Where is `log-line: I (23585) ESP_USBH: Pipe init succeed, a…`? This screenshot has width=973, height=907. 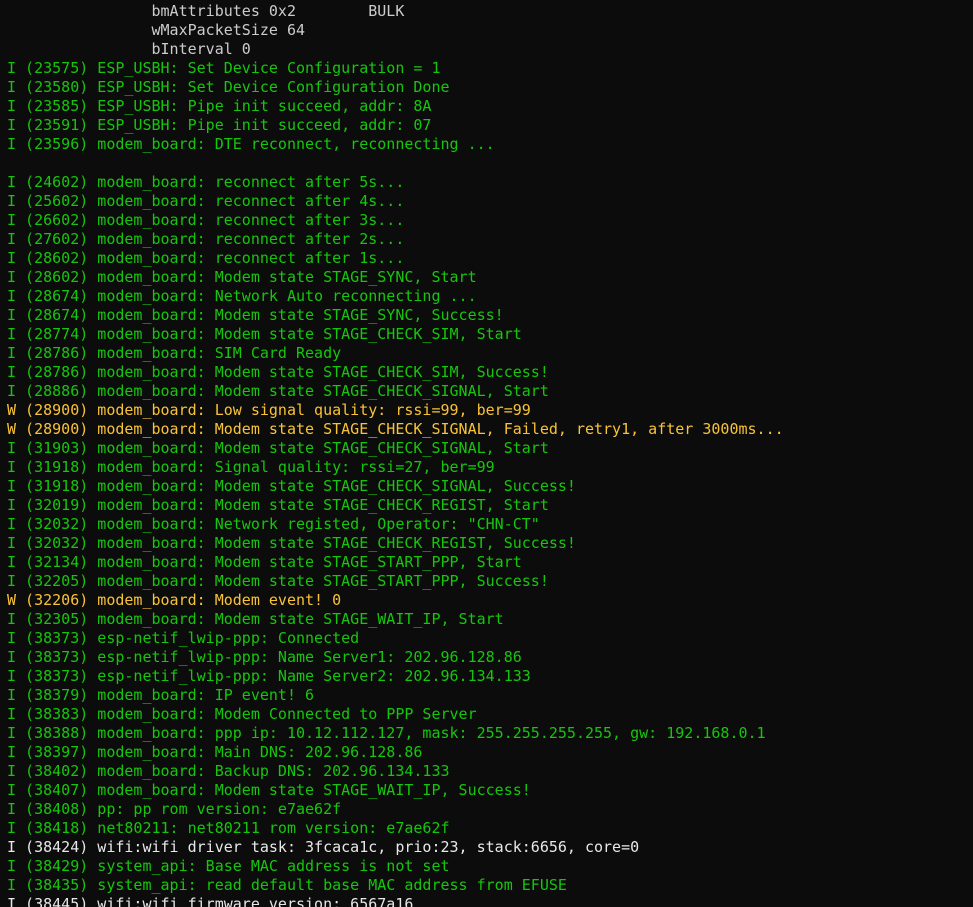
log-line: I (23585) ESP_USBH: Pipe init succeed, a… is located at coordinates (219, 106).